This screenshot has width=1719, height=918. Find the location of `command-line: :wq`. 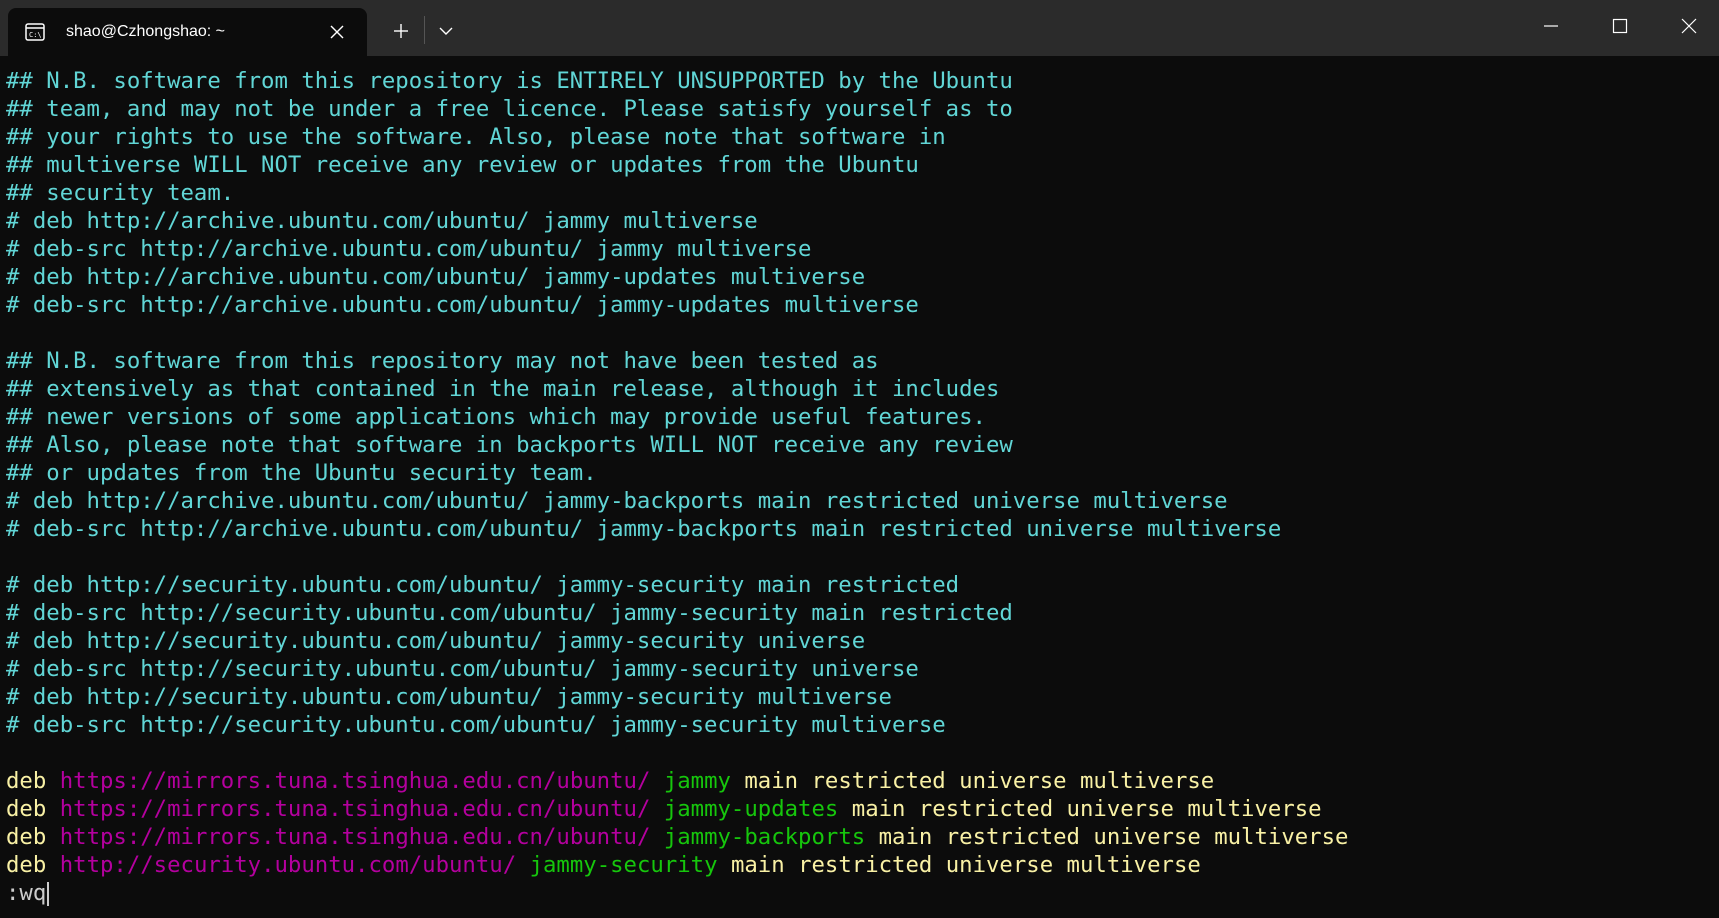

command-line: :wq is located at coordinates (677, 893).